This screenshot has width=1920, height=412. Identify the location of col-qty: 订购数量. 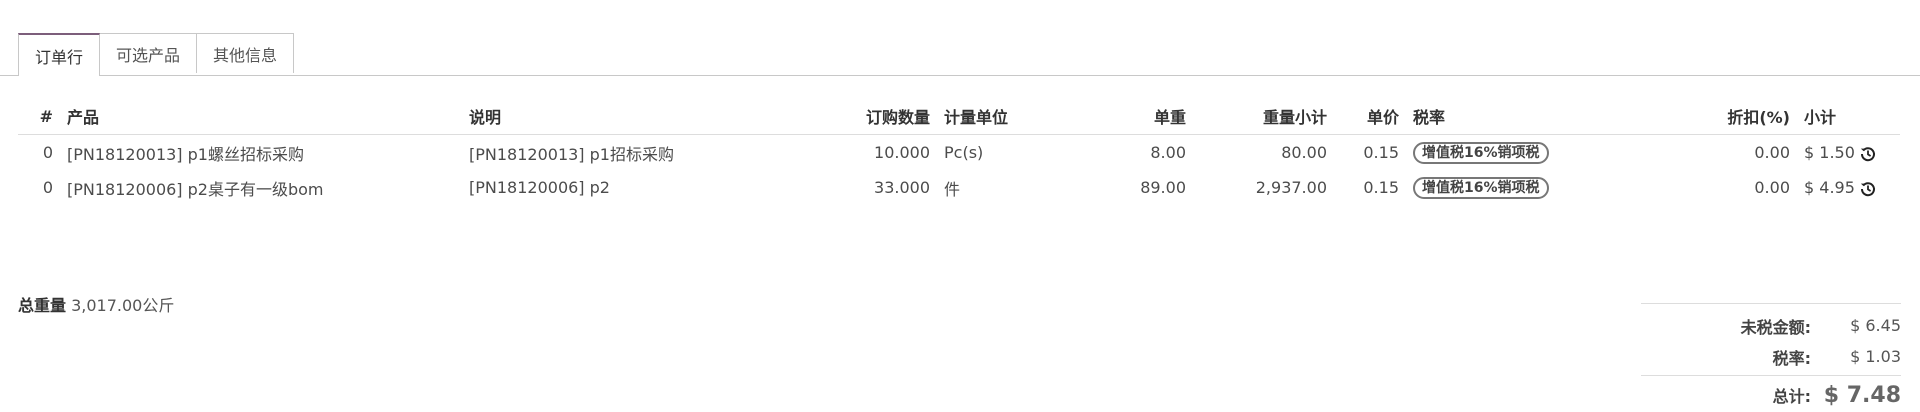
(887, 116).